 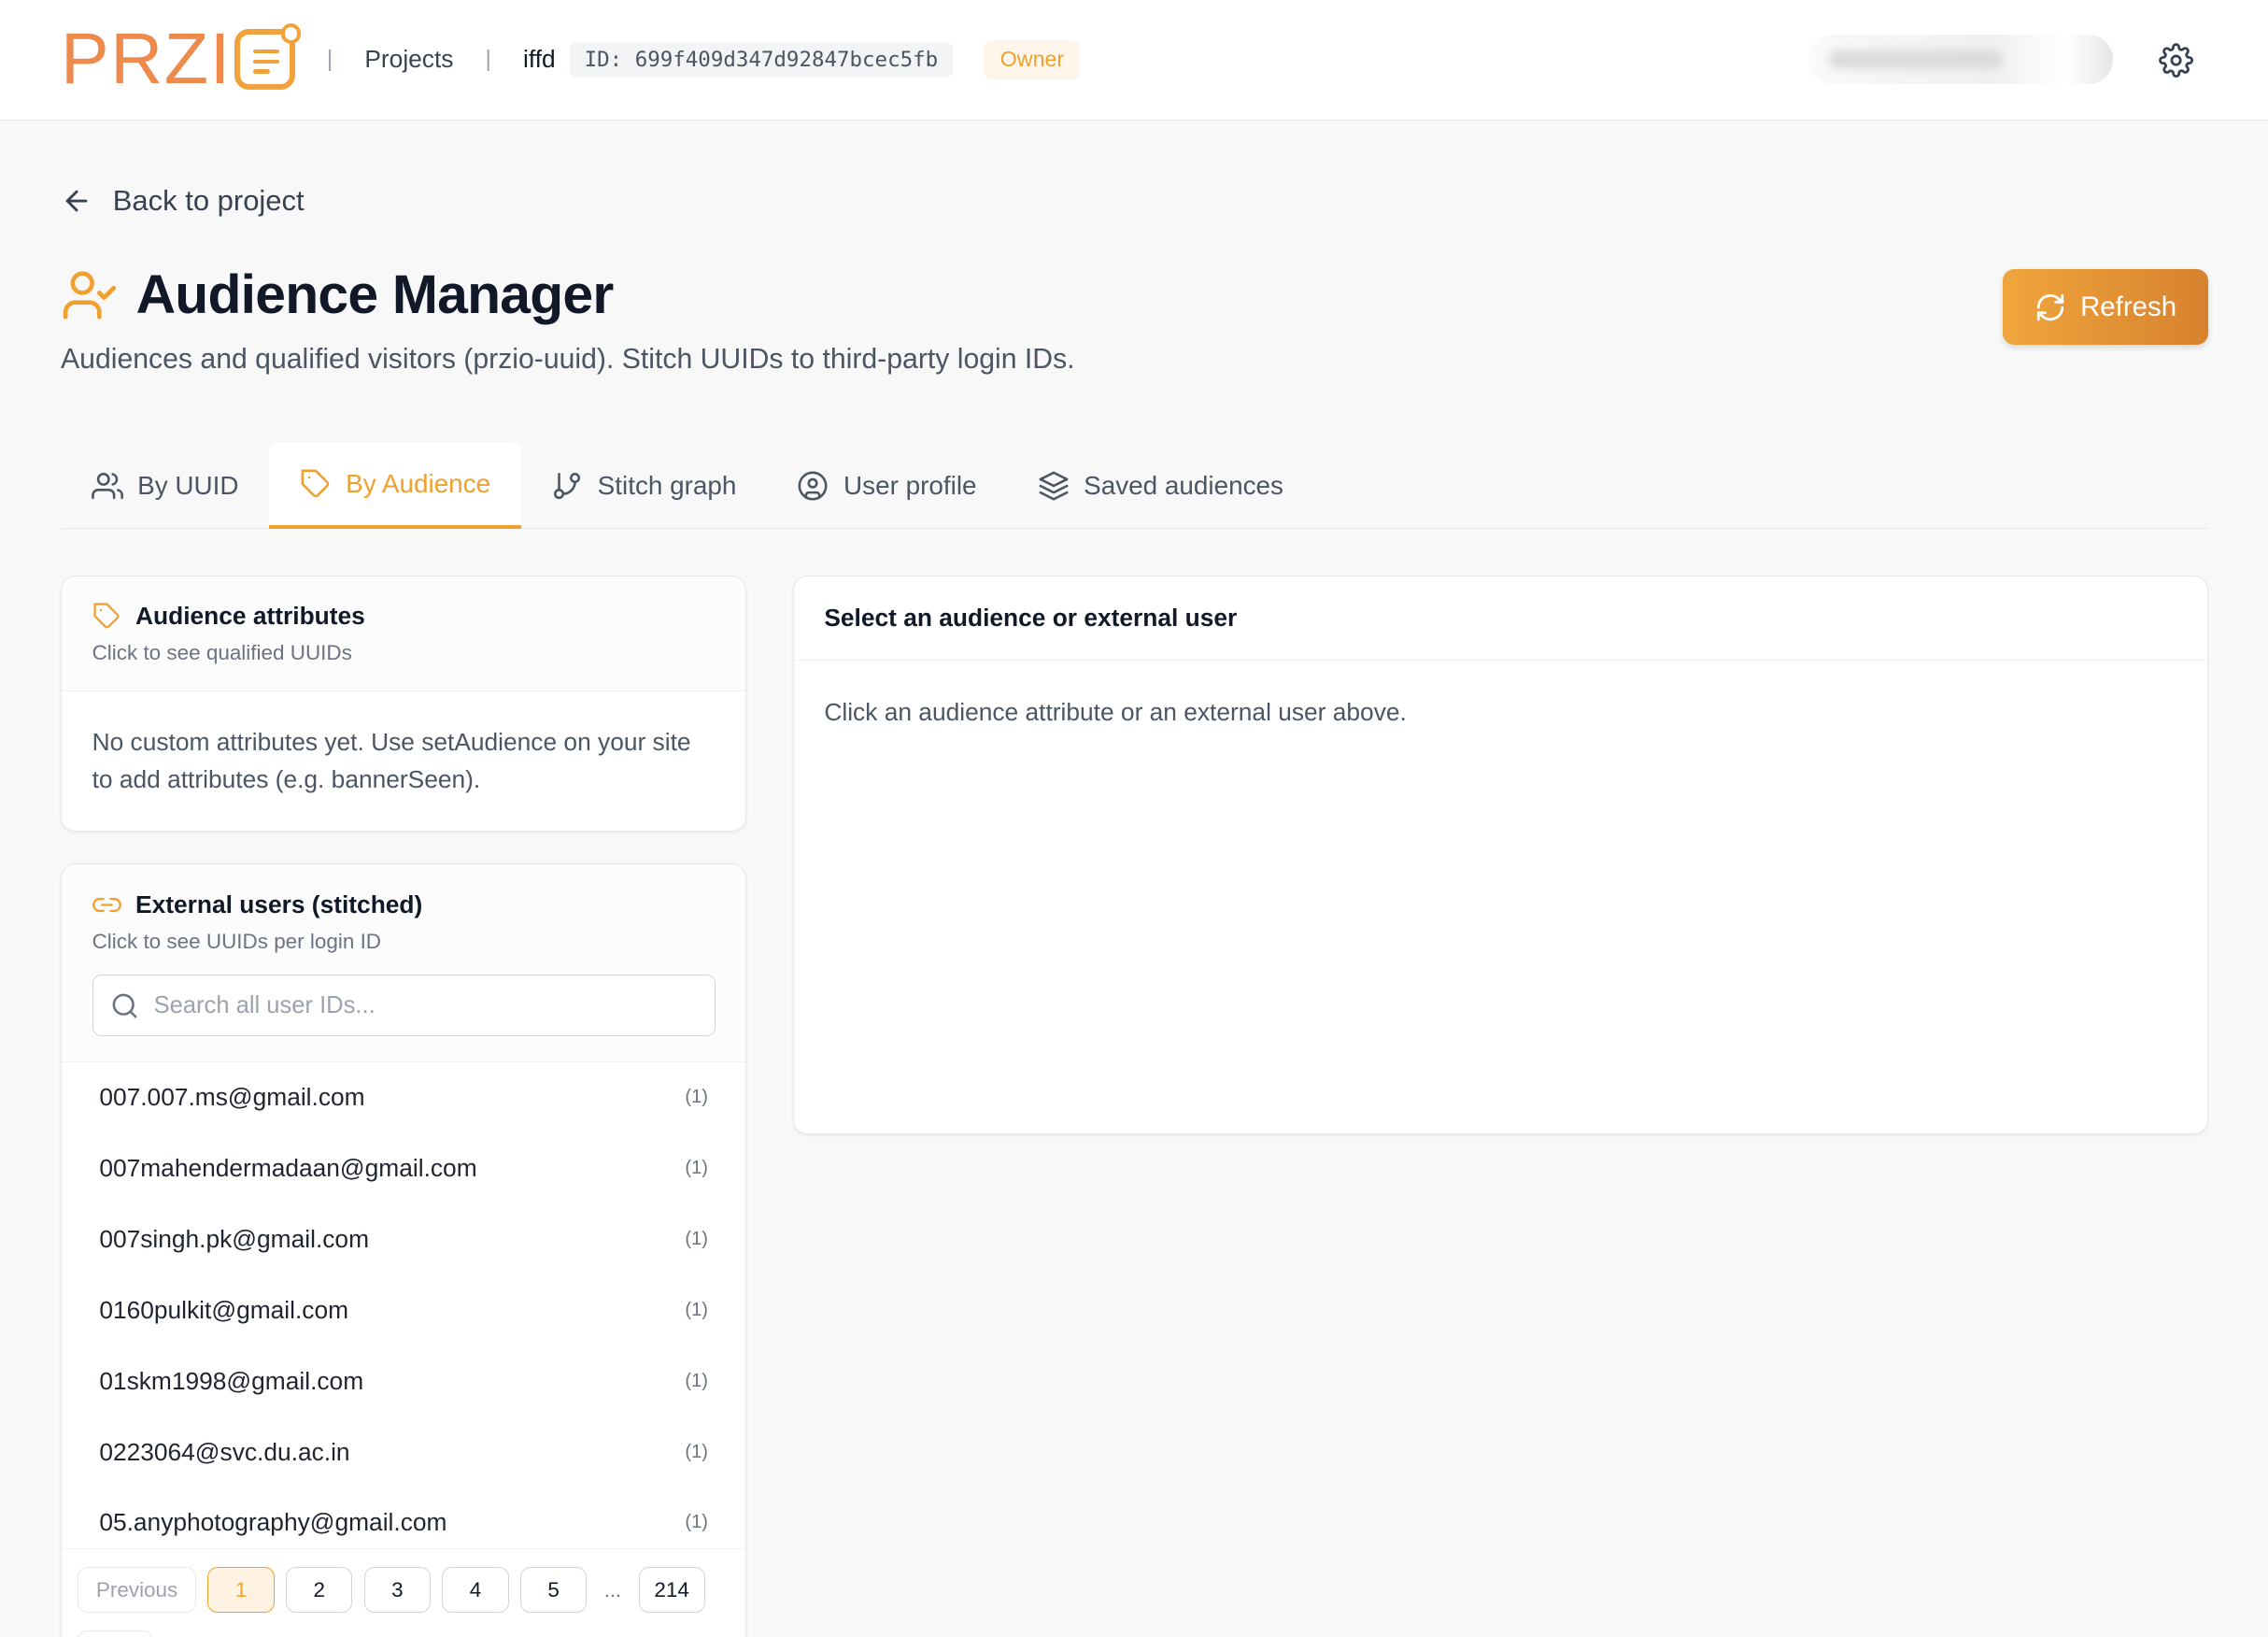 What do you see at coordinates (567, 485) in the screenshot?
I see `branch-icon` at bounding box center [567, 485].